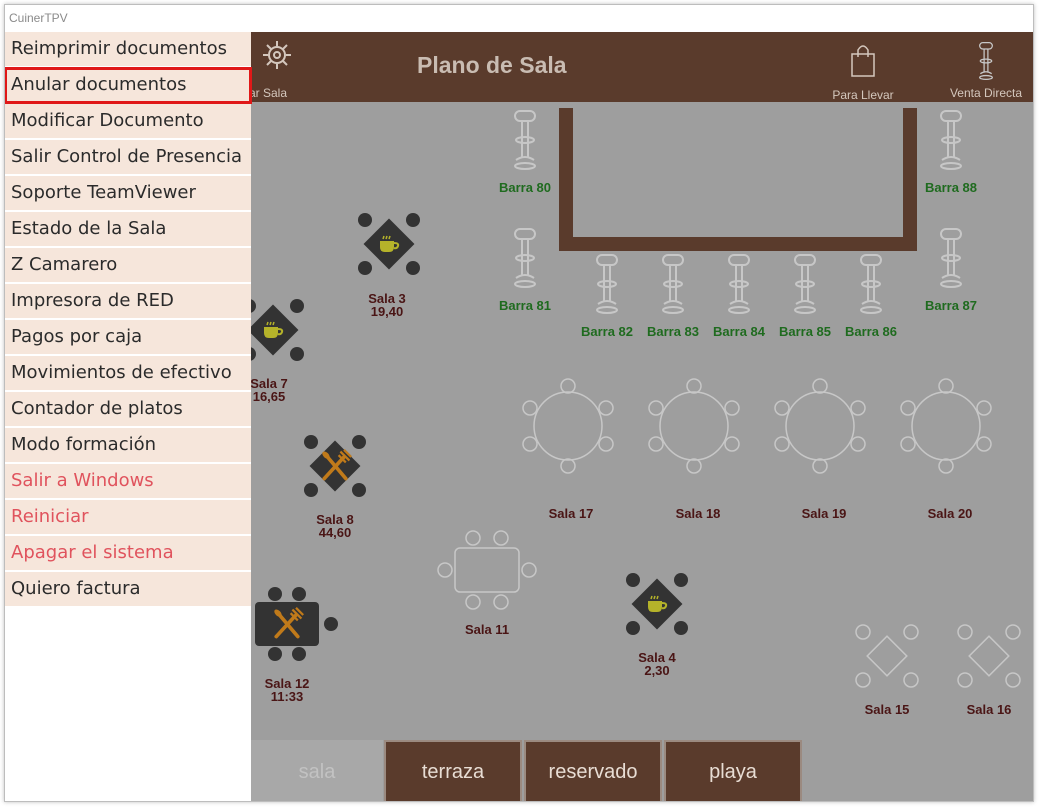 This screenshot has width=1040, height=809. What do you see at coordinates (863, 95) in the screenshot?
I see `takeaway-label: Para Llevar` at bounding box center [863, 95].